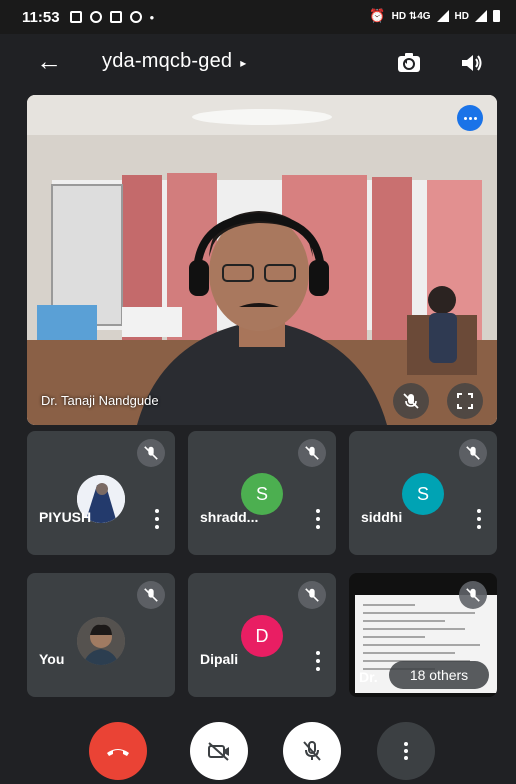  I want to click on avatar-initial: D, so click(262, 635).